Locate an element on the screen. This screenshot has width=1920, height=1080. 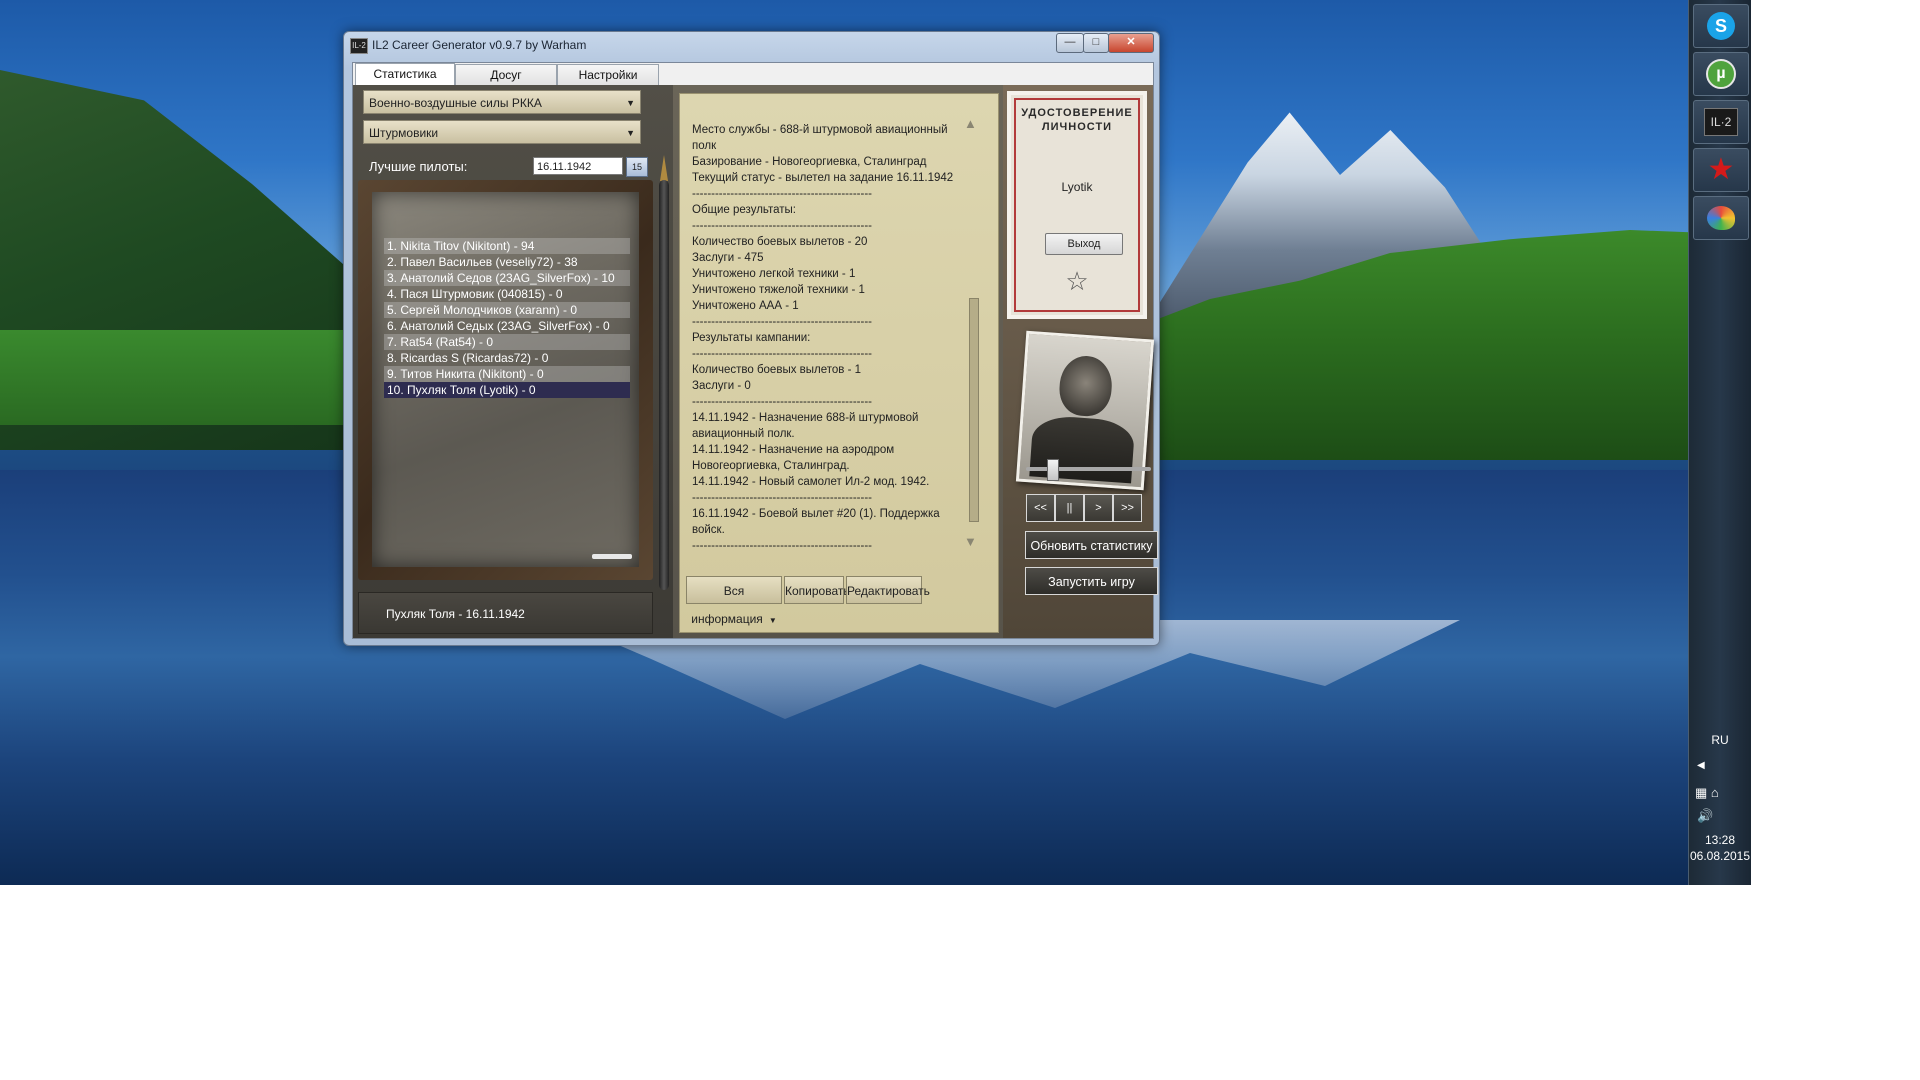
air-force-select-value: Военно-воздушные силы РККА is located at coordinates (455, 103).